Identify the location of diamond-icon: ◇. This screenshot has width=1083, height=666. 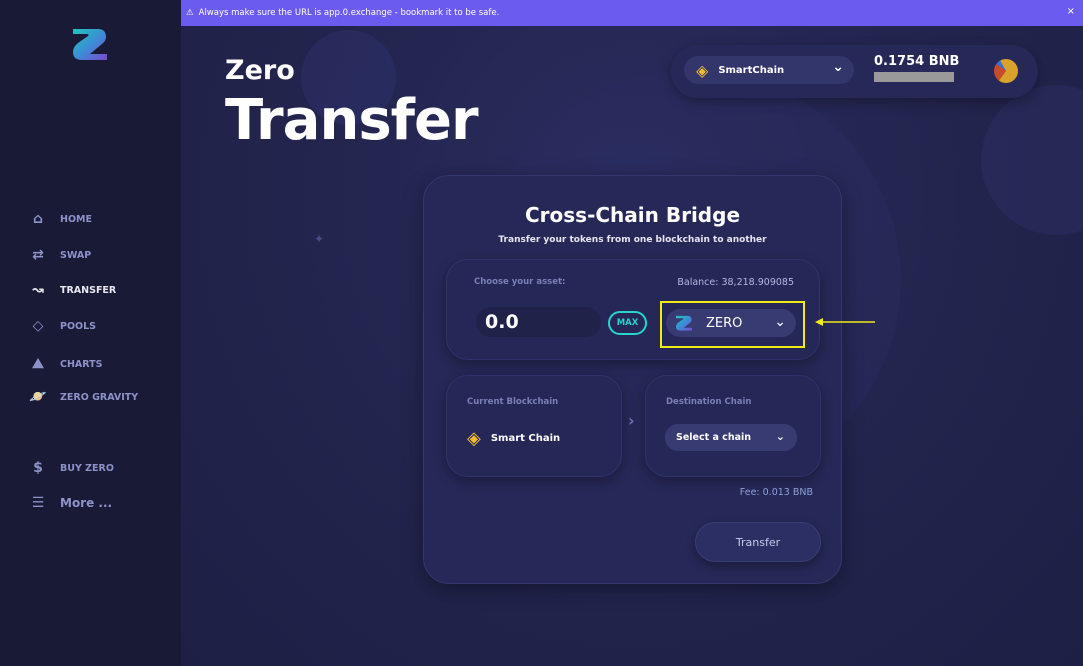
(38, 326).